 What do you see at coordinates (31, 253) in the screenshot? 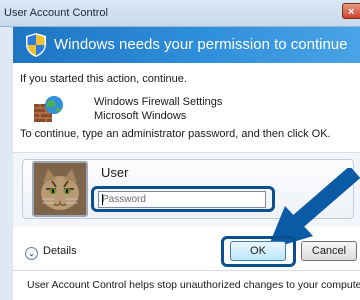
I see `chevron-down-icon: ⌄` at bounding box center [31, 253].